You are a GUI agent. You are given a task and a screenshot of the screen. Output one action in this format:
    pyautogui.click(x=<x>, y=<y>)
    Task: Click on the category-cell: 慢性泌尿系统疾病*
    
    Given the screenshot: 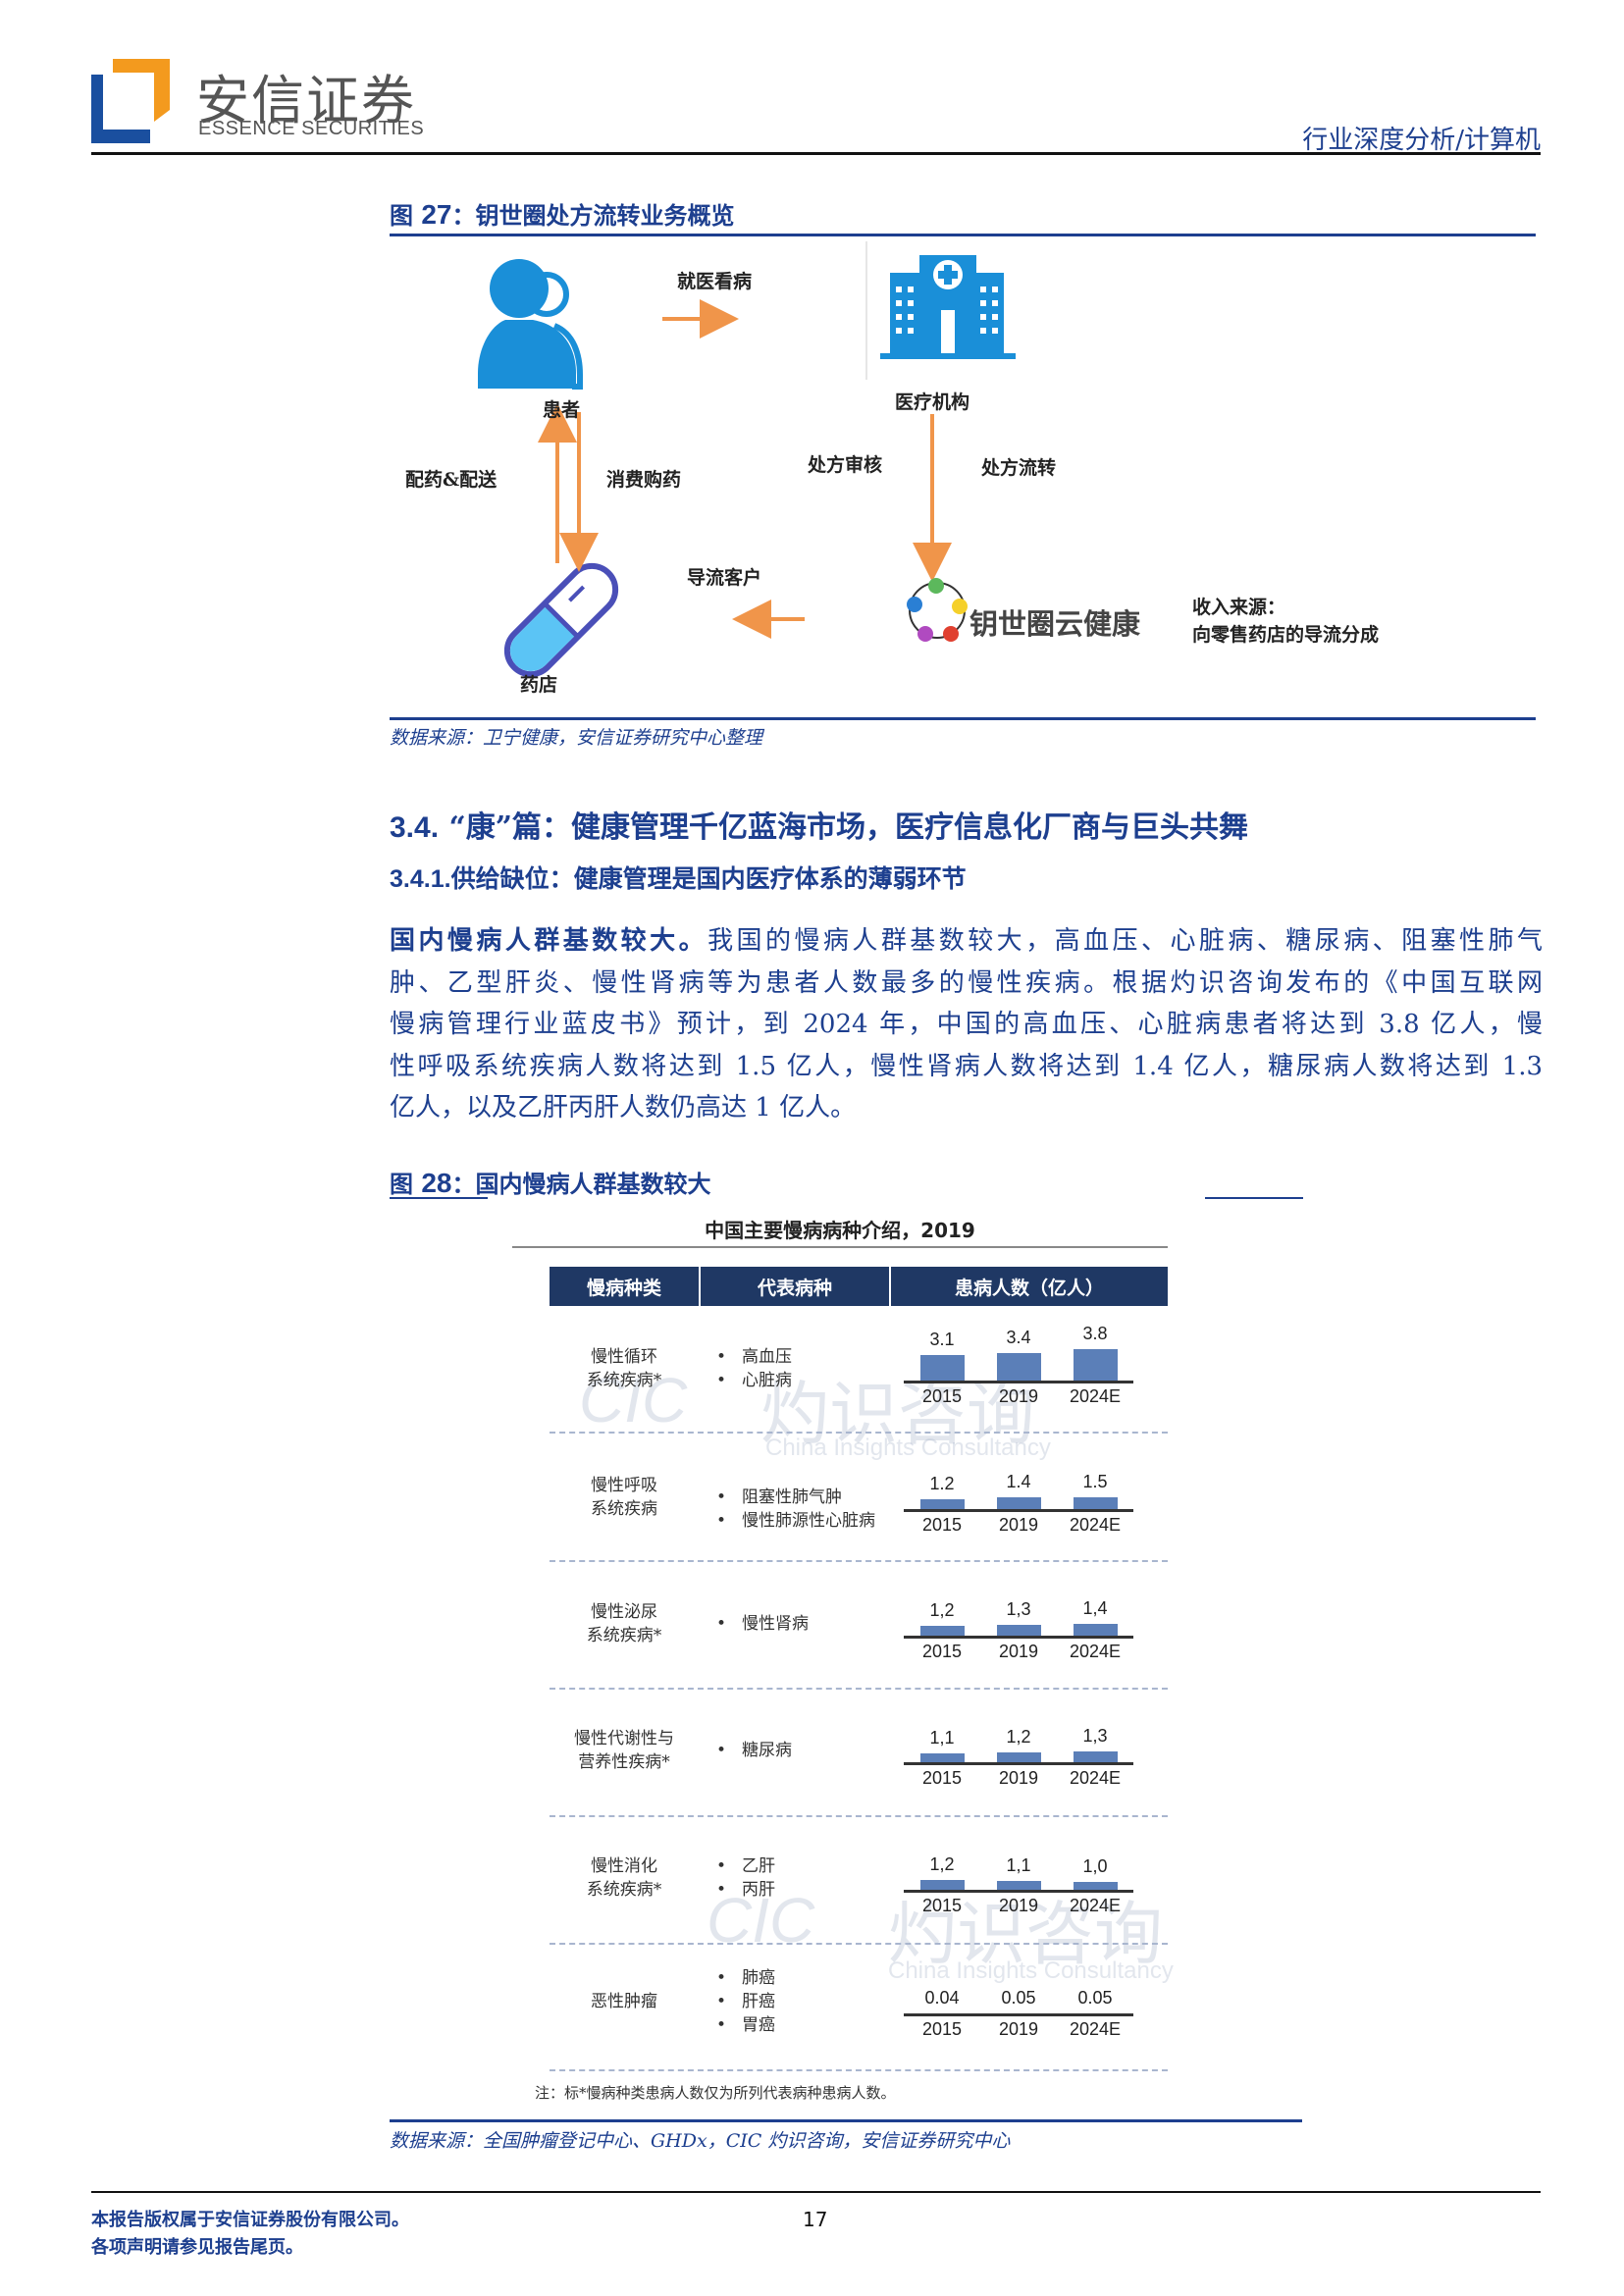 What is the action you would take?
    pyautogui.click(x=624, y=1623)
    